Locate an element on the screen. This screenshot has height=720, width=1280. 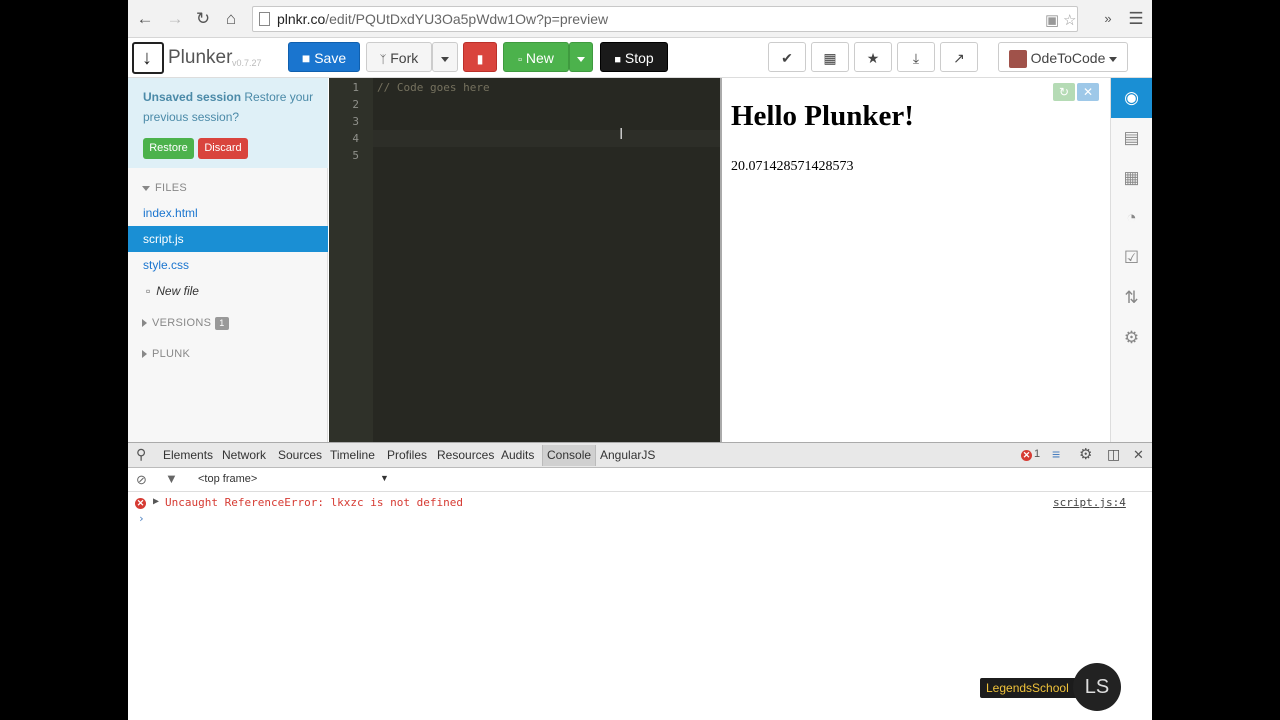
expand-caret-icon: ▶ is located at coordinates (156, 501).